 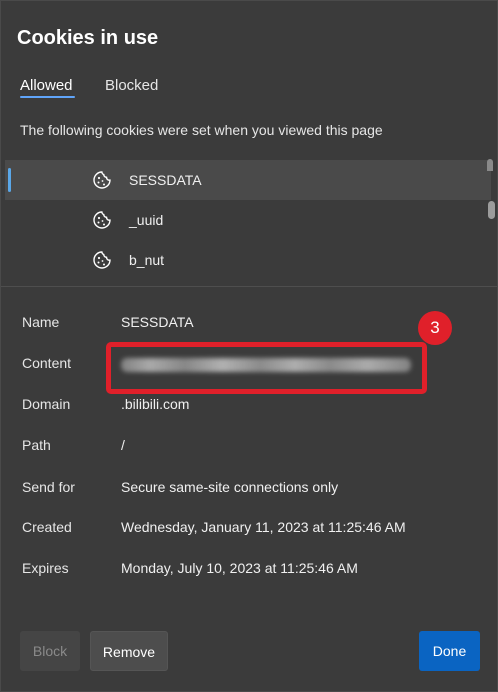 What do you see at coordinates (165, 180) in the screenshot?
I see `cookie-name: SESSDATA` at bounding box center [165, 180].